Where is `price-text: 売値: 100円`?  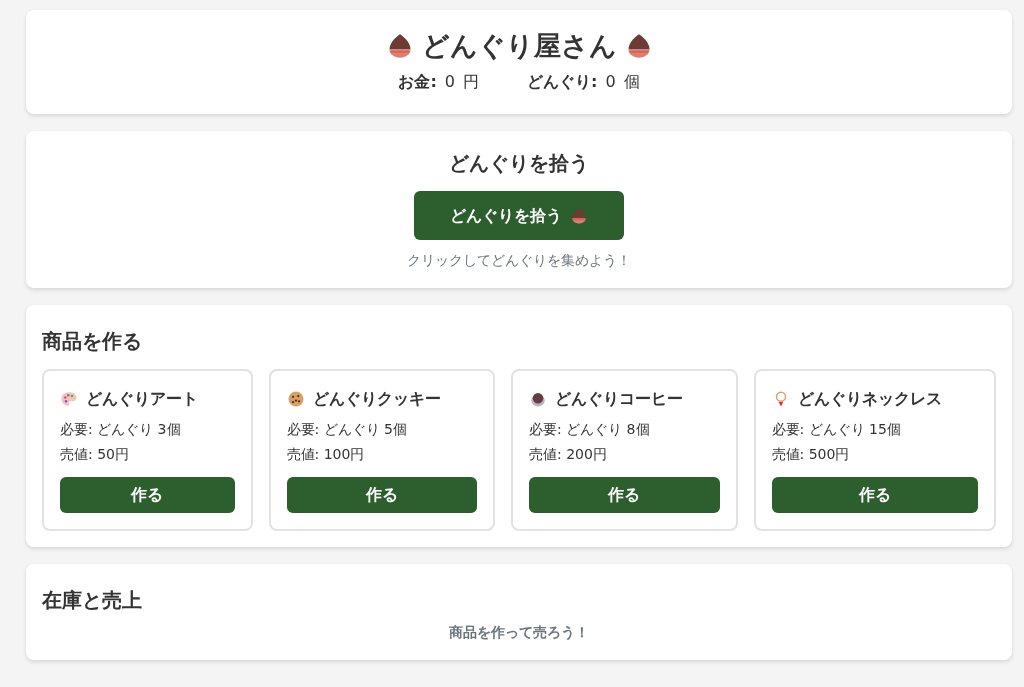 price-text: 売値: 100円 is located at coordinates (326, 455).